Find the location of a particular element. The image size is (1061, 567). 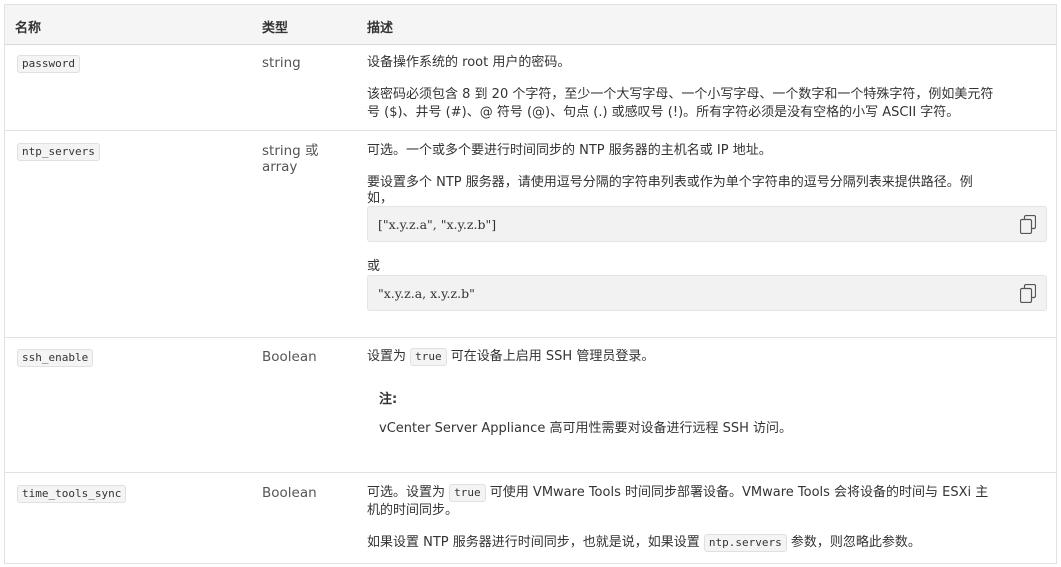

code-text: ["x.y.z.a", "x.y.z.b"] is located at coordinates (437, 224).